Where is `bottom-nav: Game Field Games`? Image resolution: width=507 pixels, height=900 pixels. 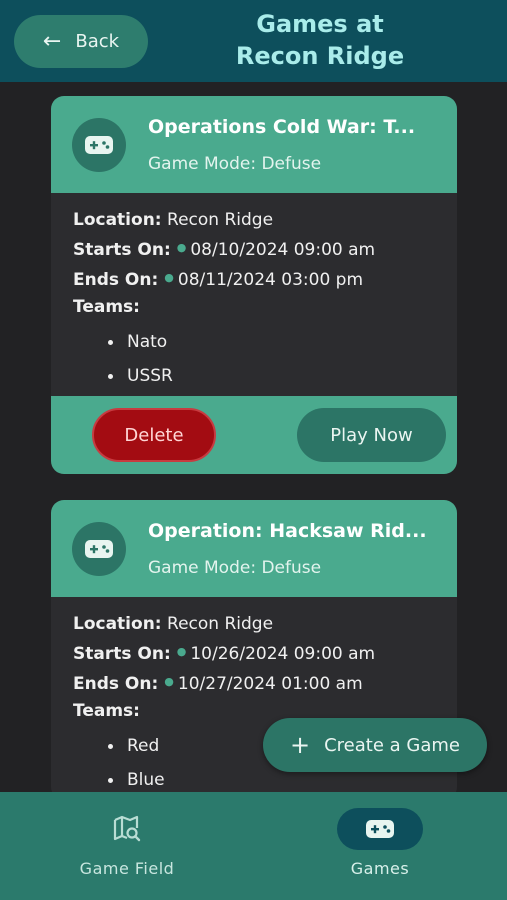
bottom-nav: Game Field Games is located at coordinates (253, 846).